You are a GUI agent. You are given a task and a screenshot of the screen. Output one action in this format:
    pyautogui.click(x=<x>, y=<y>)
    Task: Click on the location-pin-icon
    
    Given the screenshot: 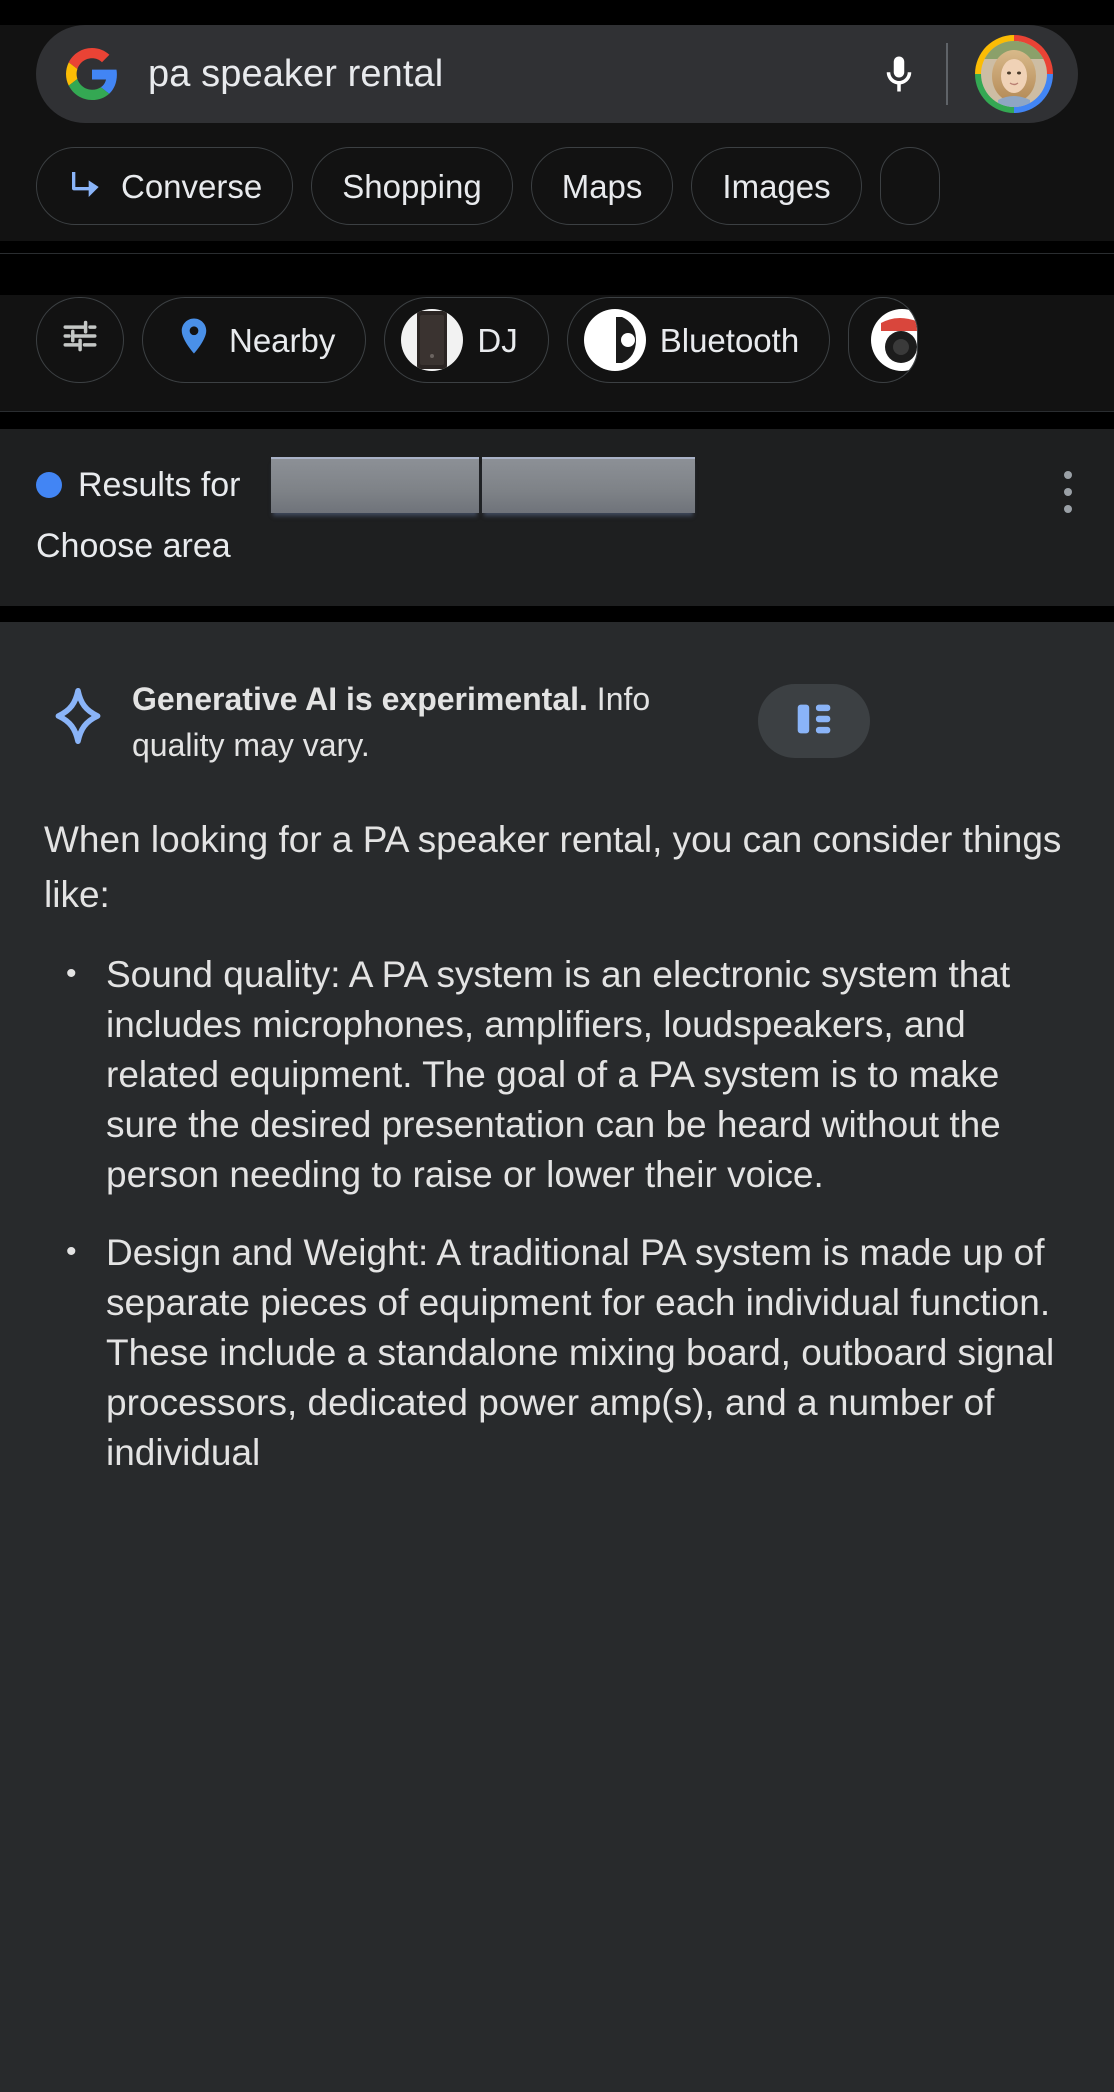 What is the action you would take?
    pyautogui.click(x=194, y=340)
    